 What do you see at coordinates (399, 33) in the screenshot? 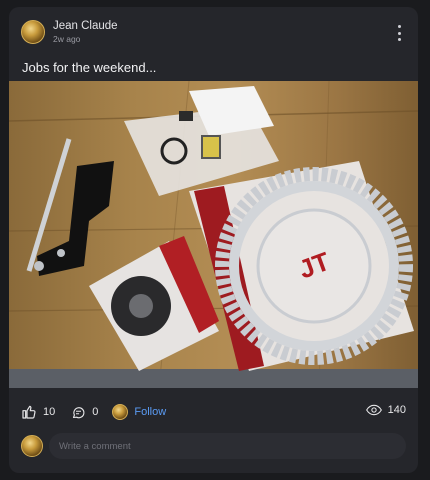
I see `more-vertical-icon` at bounding box center [399, 33].